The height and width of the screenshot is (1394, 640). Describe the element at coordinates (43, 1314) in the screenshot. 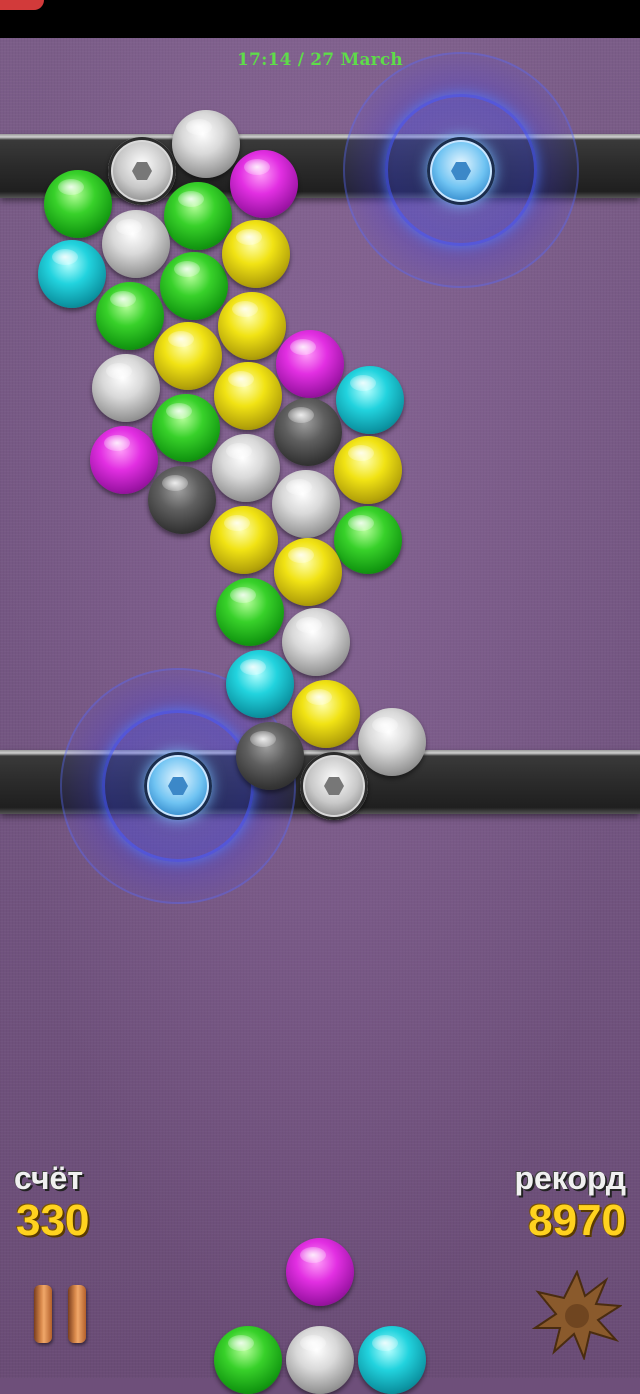

I see `pause-icon` at that location.